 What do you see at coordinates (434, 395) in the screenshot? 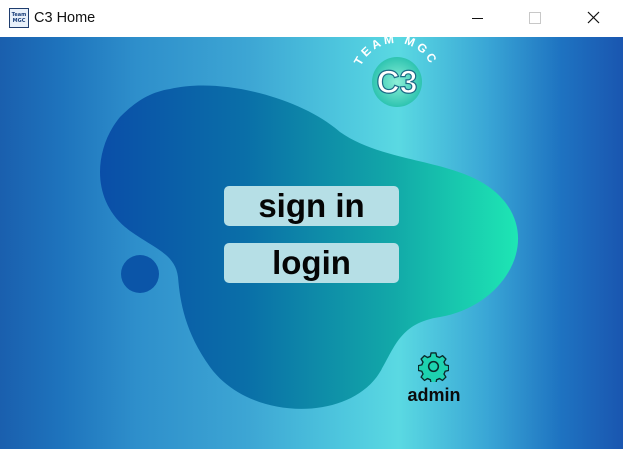
I see `admin-label: admin` at bounding box center [434, 395].